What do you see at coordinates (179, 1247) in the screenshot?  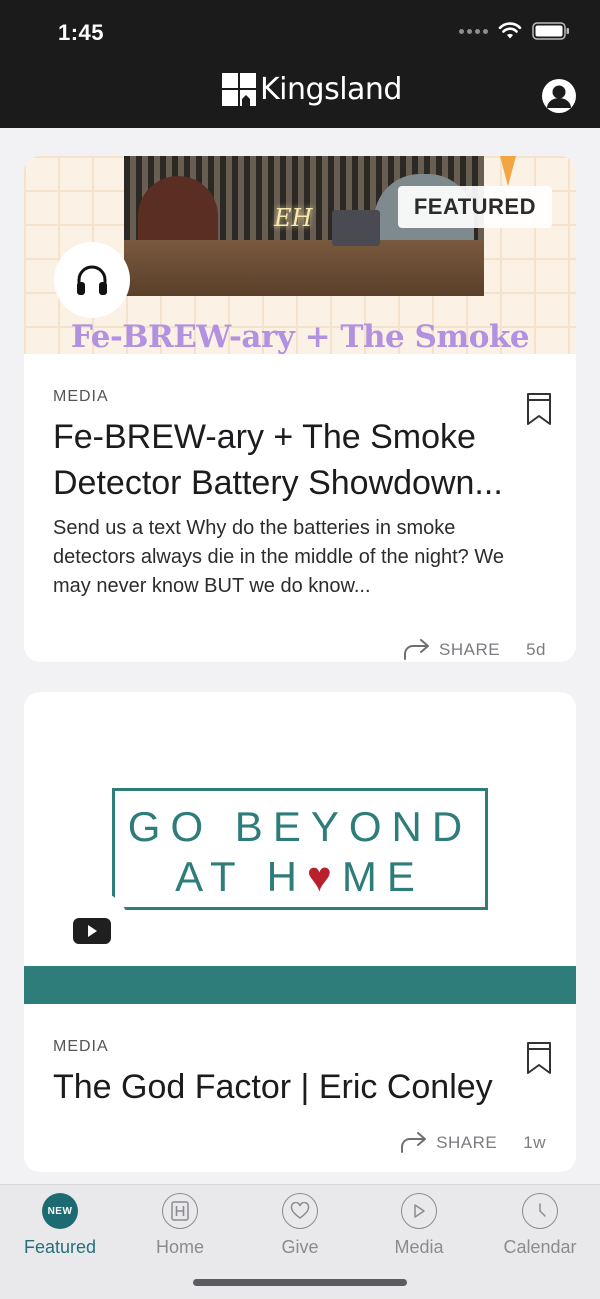 I see `tab-label: Home` at bounding box center [179, 1247].